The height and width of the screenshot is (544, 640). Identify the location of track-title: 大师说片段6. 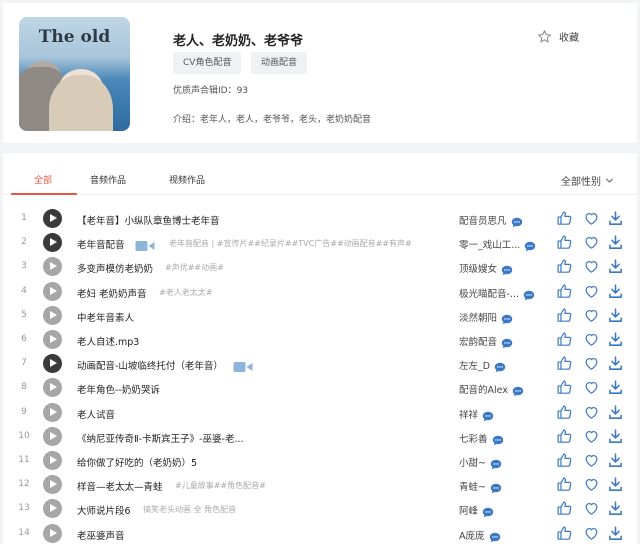
(104, 510).